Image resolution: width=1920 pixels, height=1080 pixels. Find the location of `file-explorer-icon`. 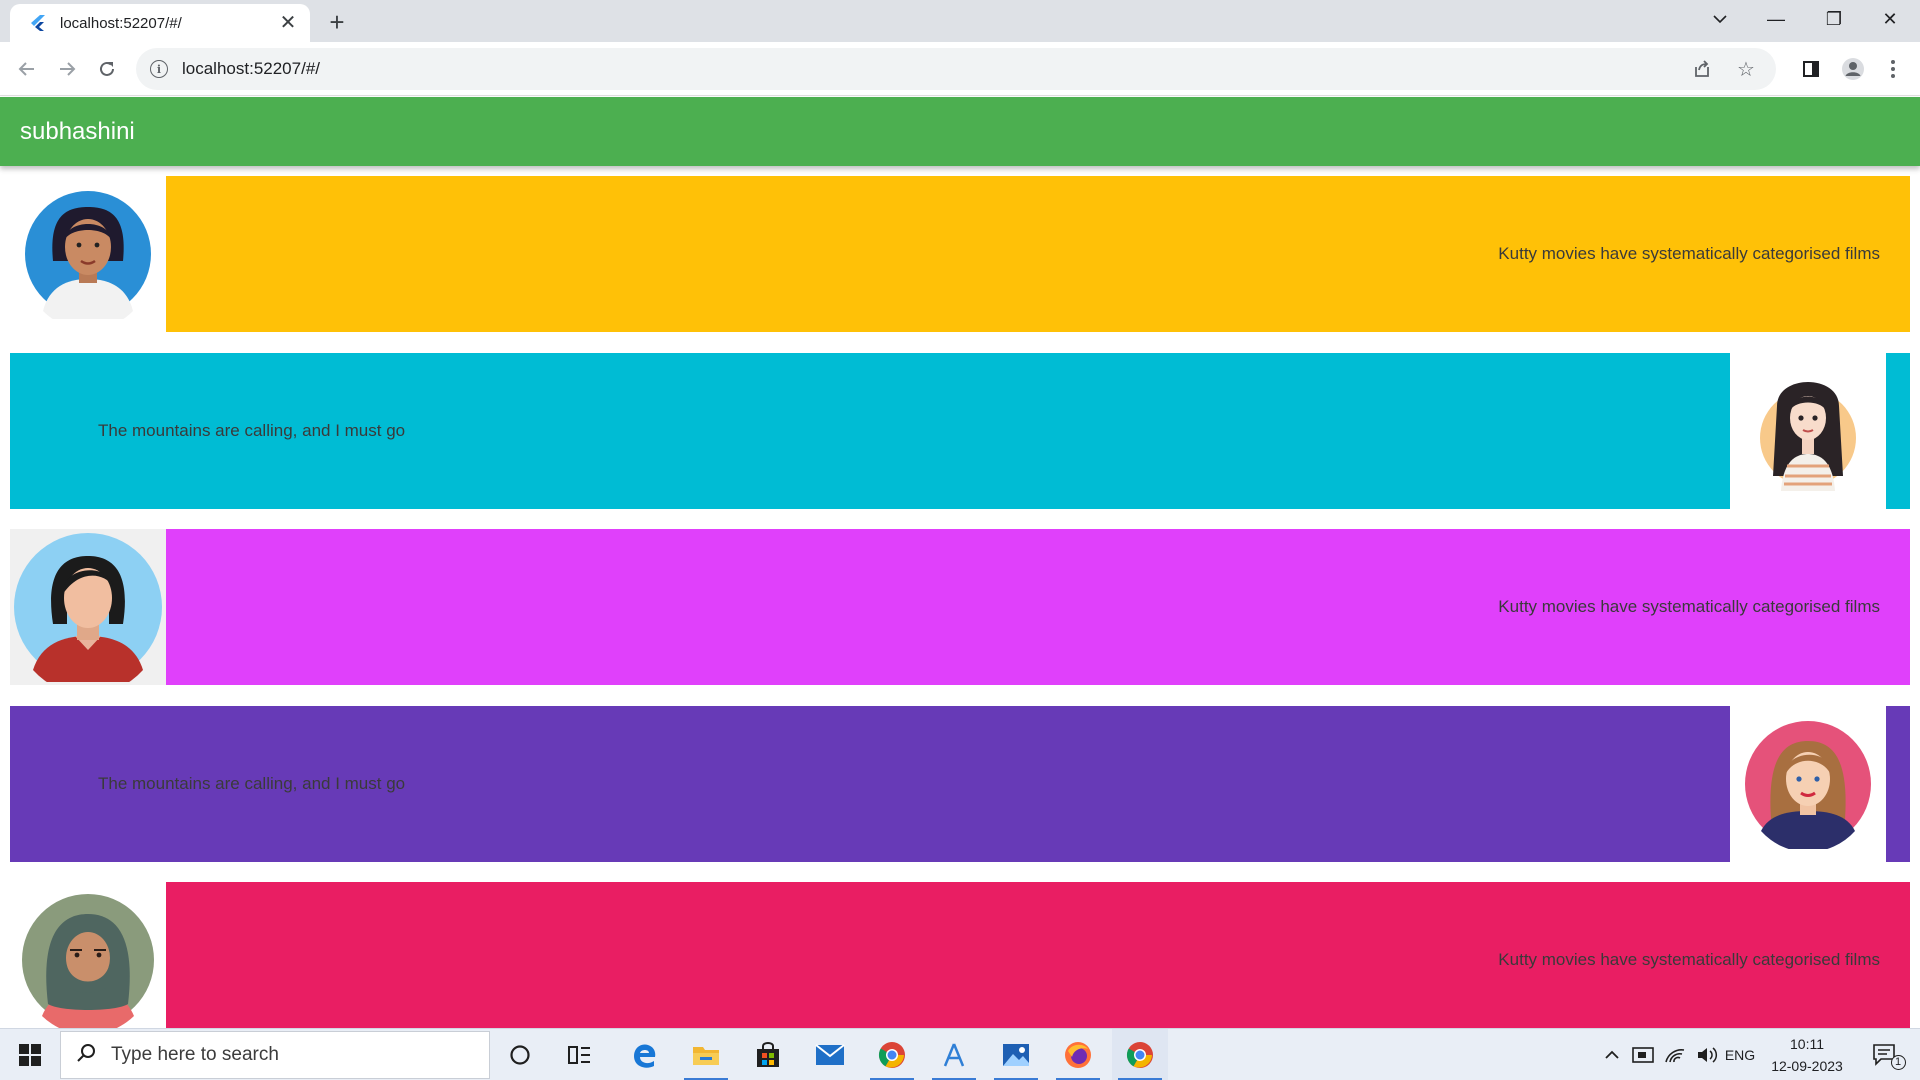

file-explorer-icon is located at coordinates (706, 1054).